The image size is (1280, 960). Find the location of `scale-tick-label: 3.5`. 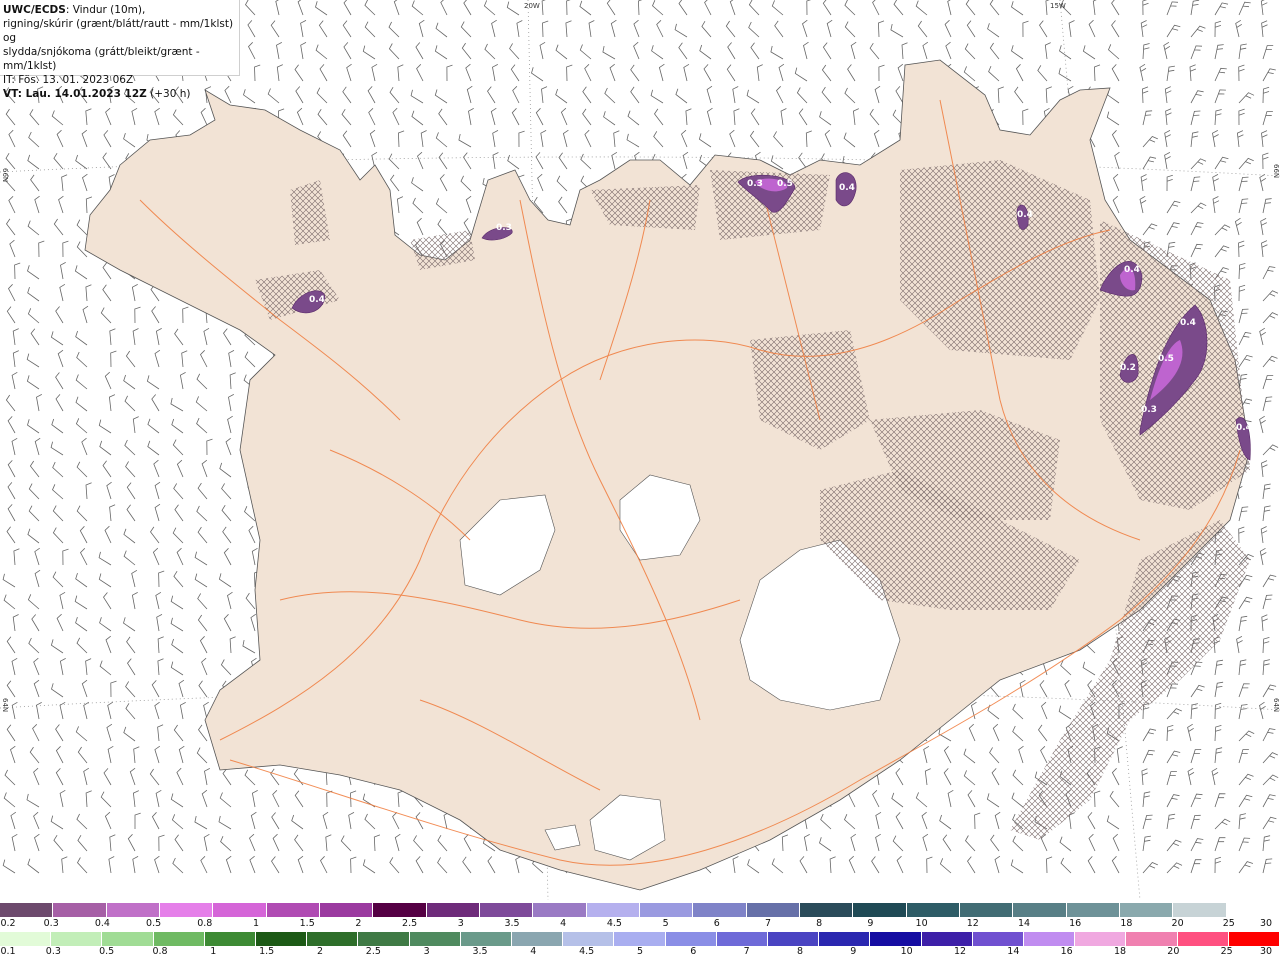

scale-tick-label: 3.5 is located at coordinates (512, 923).